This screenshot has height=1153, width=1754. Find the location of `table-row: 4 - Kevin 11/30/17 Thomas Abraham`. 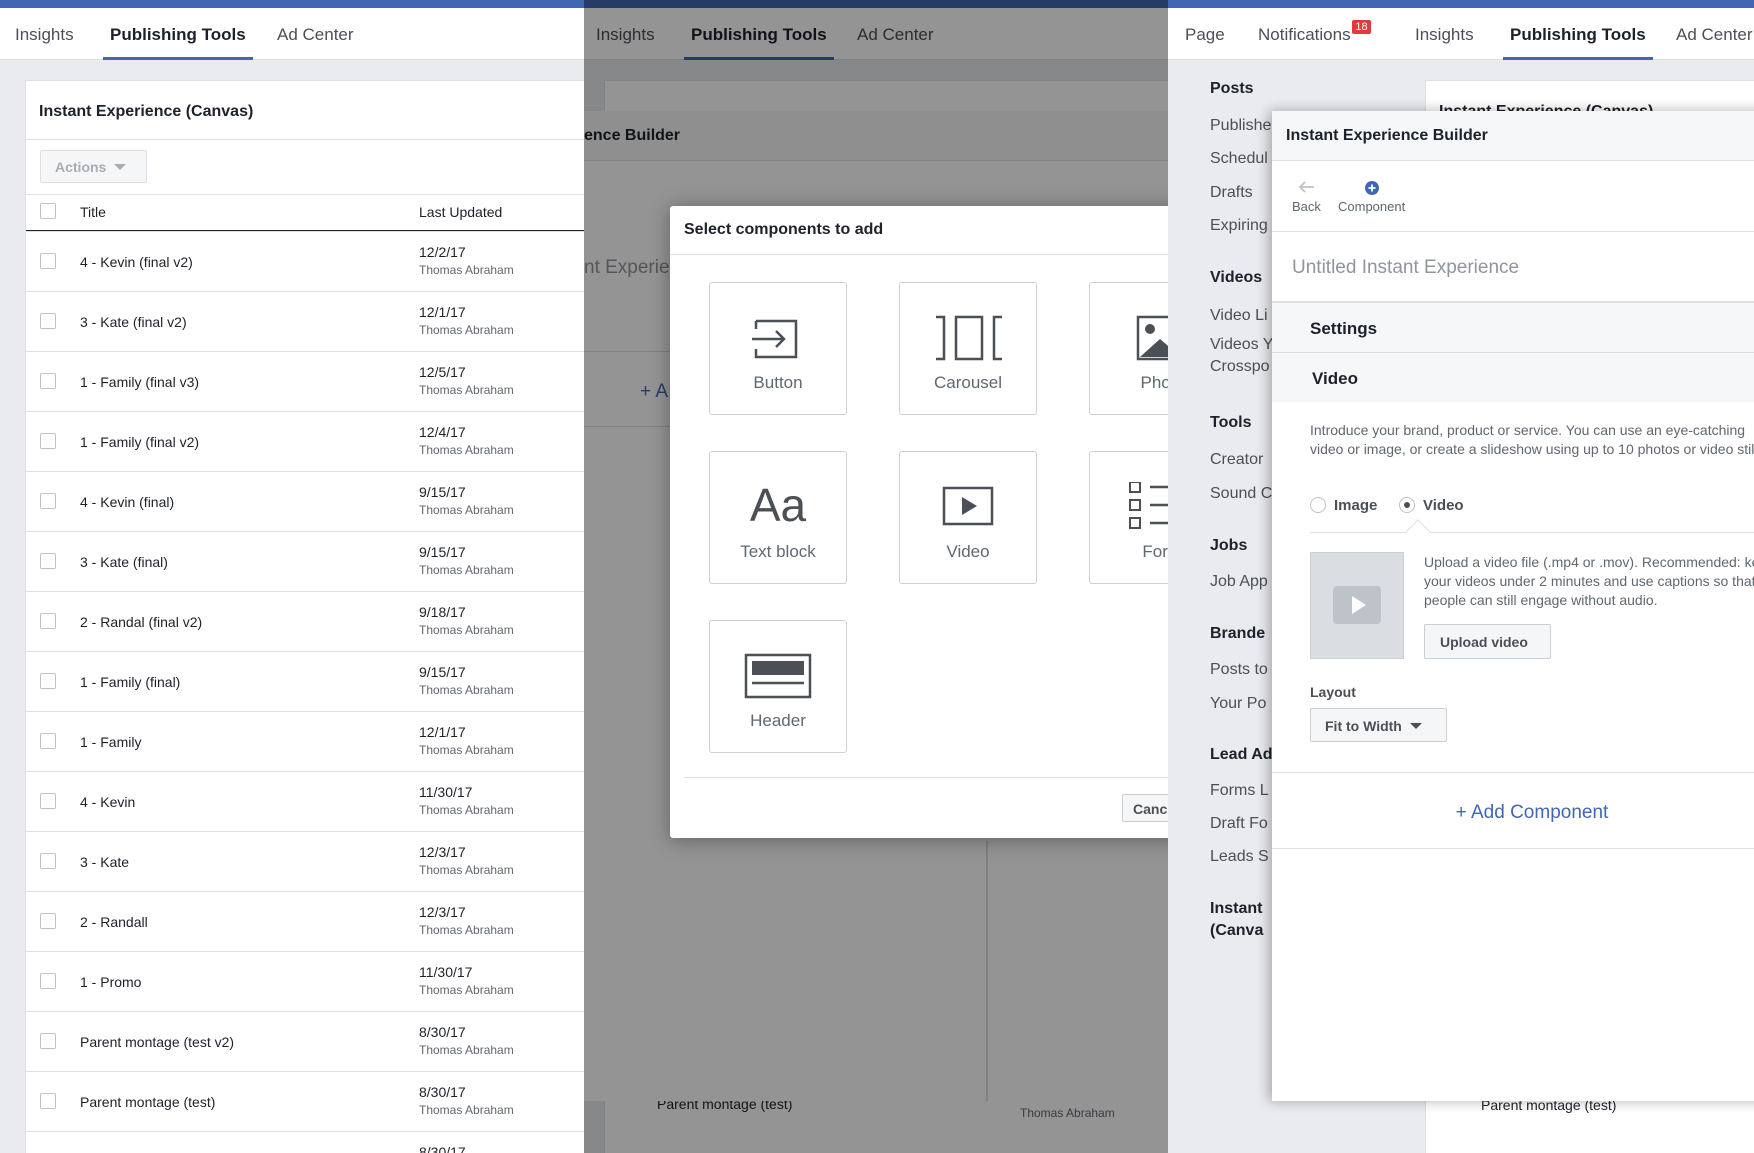

table-row: 4 - Kevin 11/30/17 Thomas Abraham is located at coordinates (305, 801).